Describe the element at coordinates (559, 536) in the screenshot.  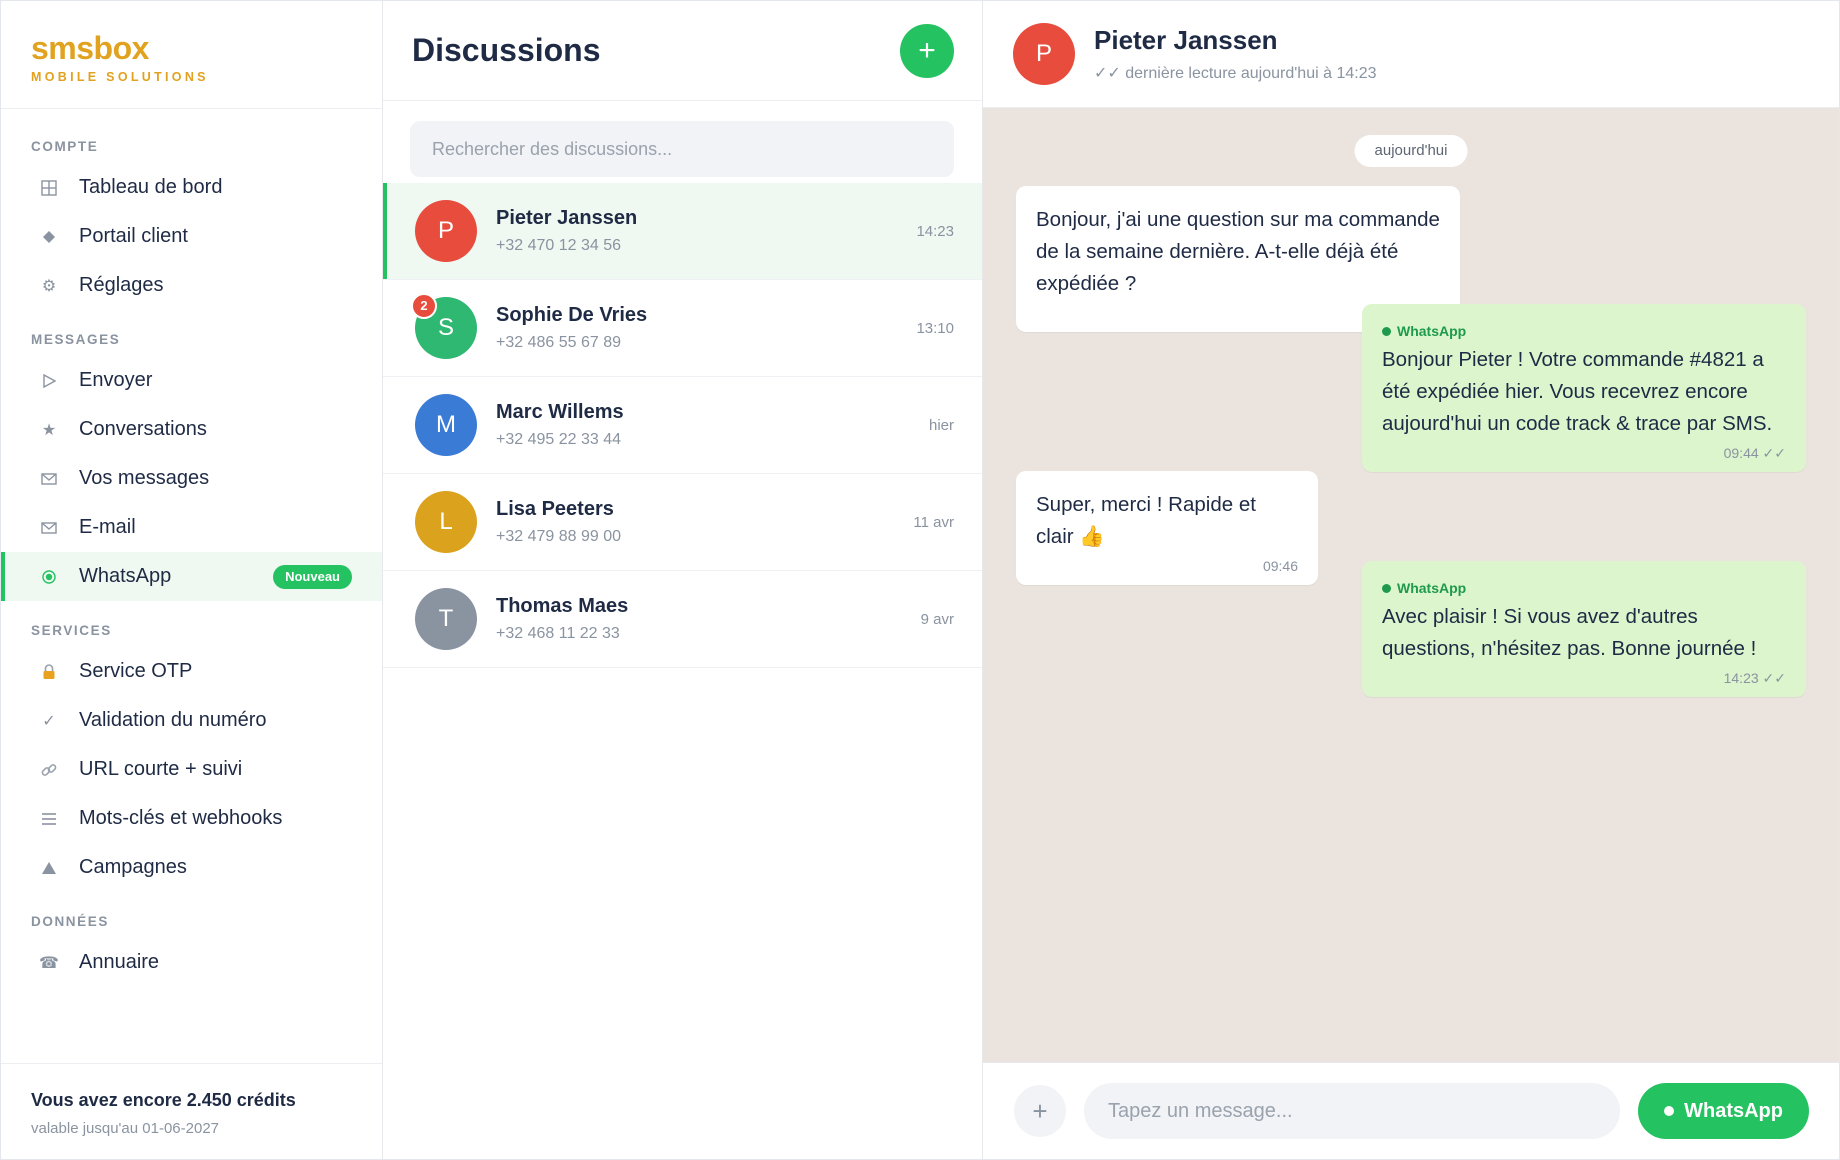
I see `contact-phone: +32 479 88 99 00` at that location.